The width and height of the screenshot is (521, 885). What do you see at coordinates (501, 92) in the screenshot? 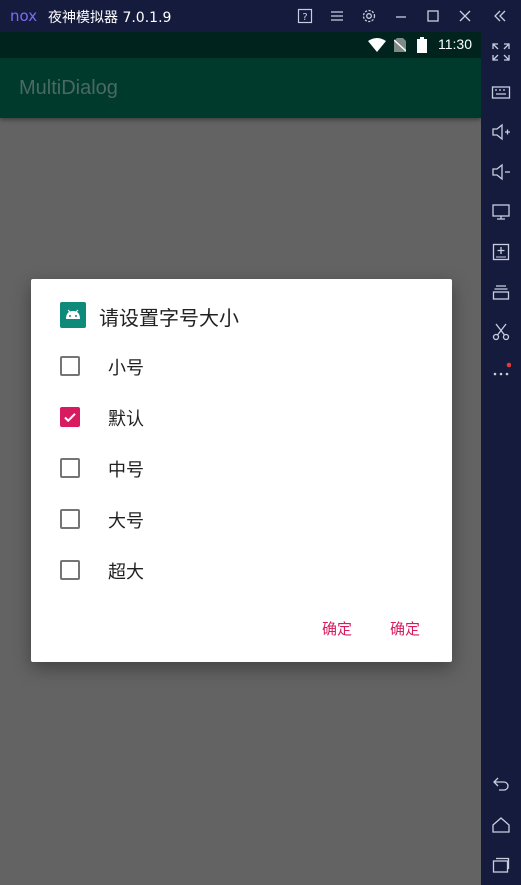
I see `keyboard-icon` at bounding box center [501, 92].